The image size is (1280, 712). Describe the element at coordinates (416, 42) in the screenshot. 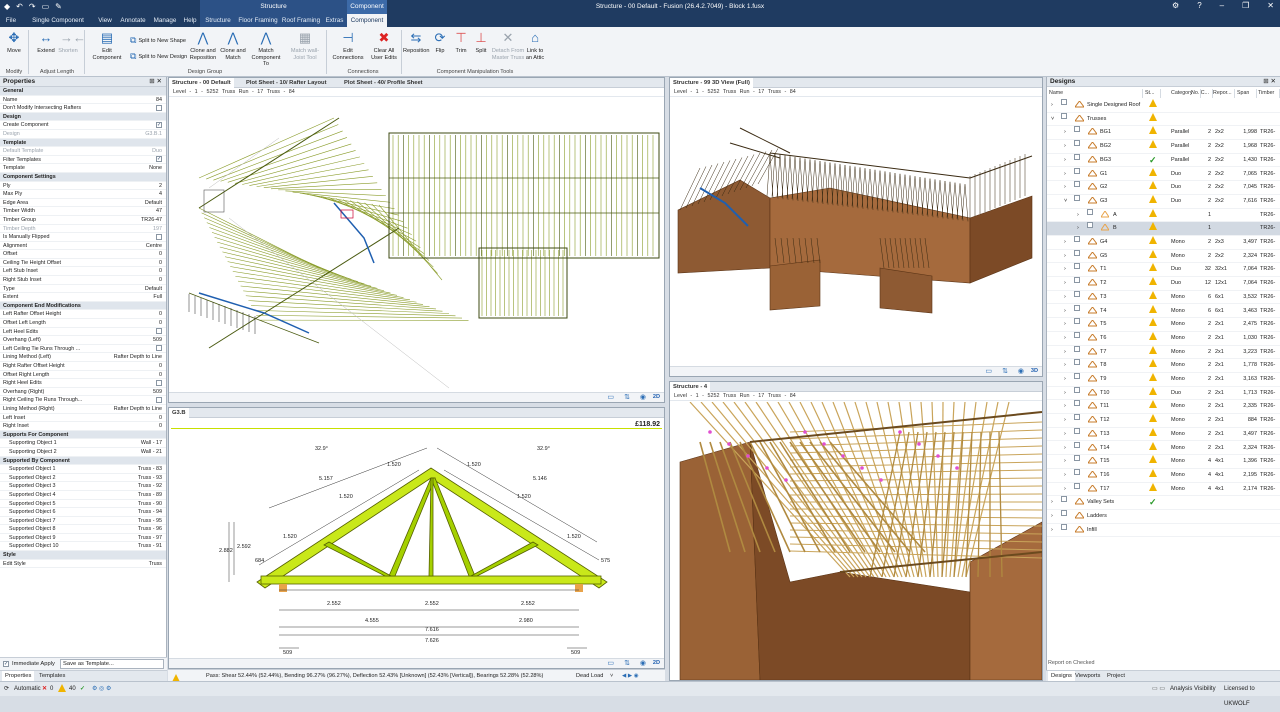

I see `reposition-button: ⇆Reposition` at that location.